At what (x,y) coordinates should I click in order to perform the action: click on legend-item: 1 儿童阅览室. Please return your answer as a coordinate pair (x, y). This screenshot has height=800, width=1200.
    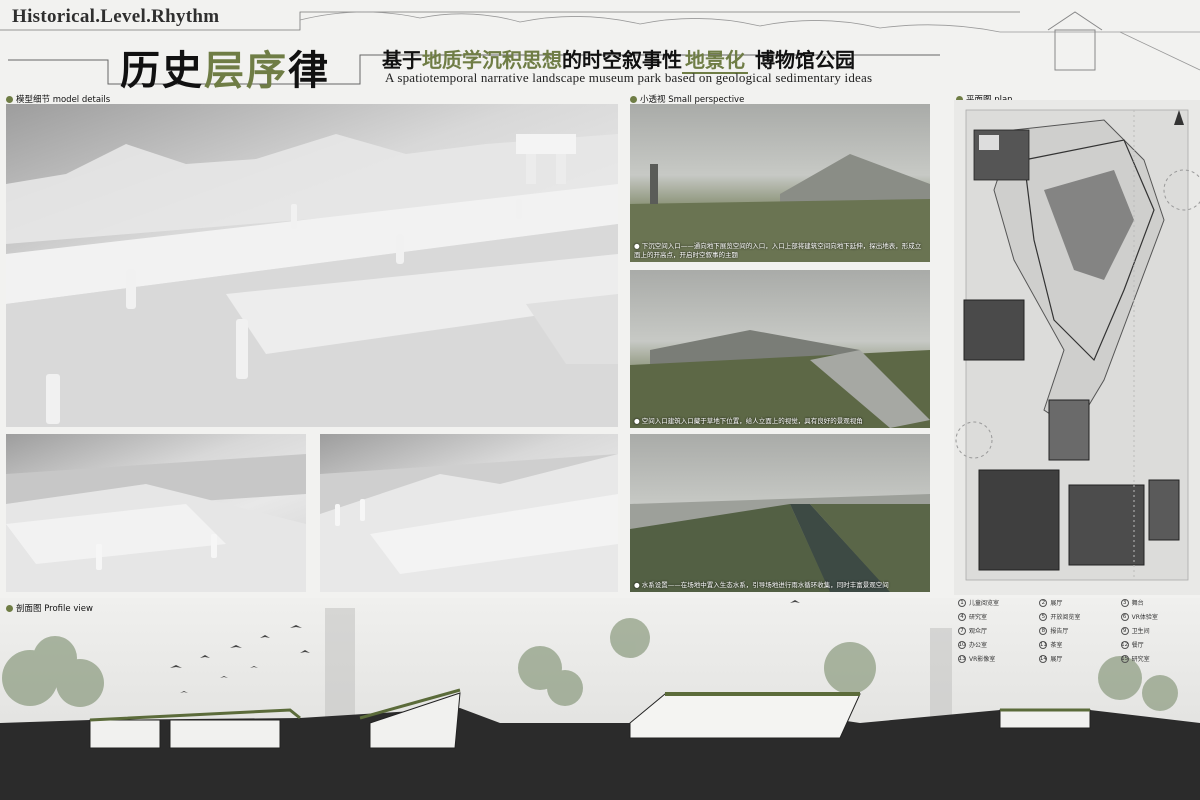
    Looking at the image, I should click on (996, 602).